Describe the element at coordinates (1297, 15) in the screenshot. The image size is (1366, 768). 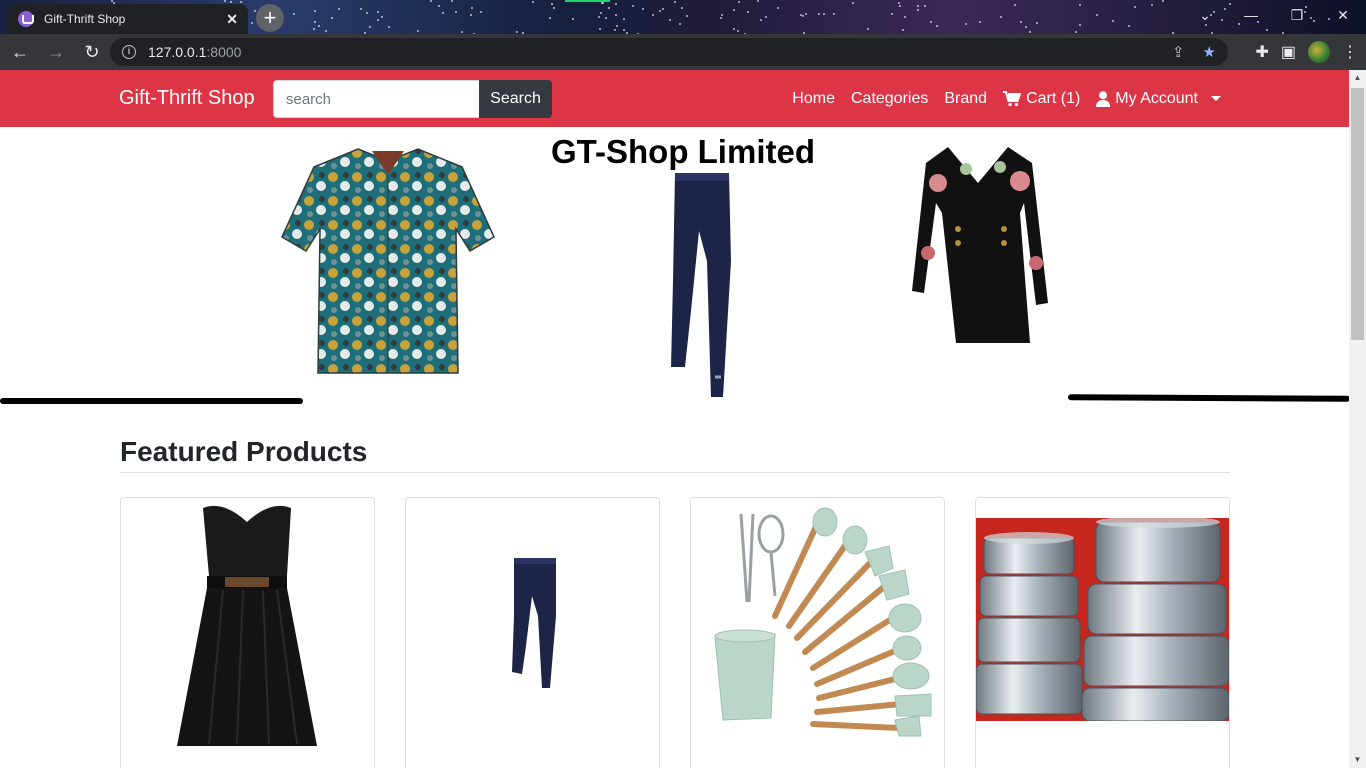
I see `restore-icon: ❐` at that location.